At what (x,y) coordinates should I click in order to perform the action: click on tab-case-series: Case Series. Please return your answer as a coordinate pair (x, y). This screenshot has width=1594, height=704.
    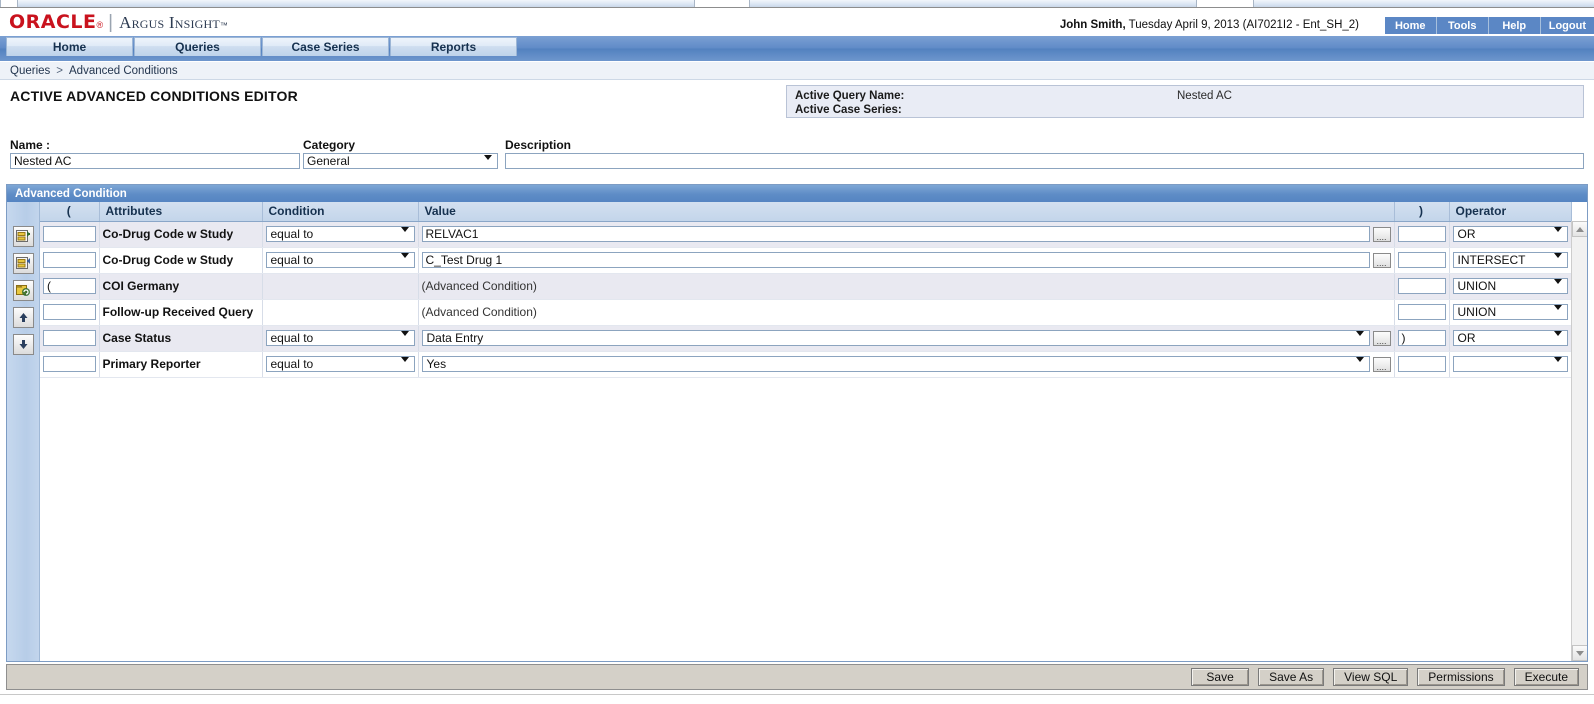
    Looking at the image, I should click on (325, 46).